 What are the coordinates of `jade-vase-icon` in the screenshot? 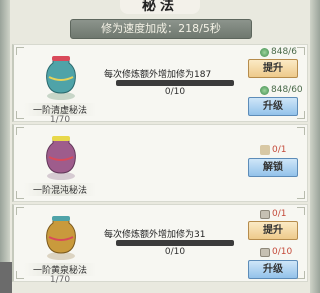 It's located at (61, 76).